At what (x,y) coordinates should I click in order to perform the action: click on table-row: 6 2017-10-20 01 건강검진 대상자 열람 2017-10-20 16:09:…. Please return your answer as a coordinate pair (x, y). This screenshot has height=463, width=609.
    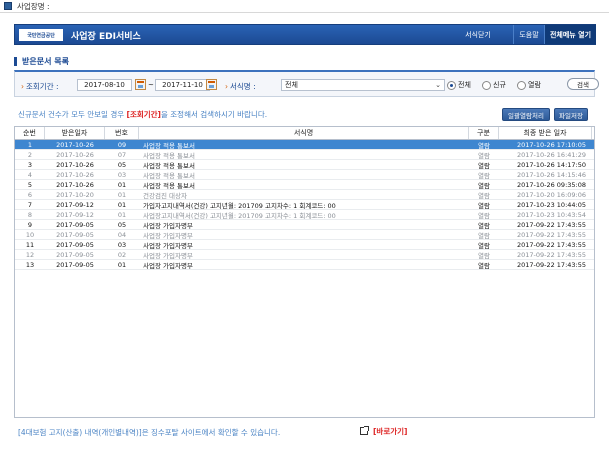
    Looking at the image, I should click on (304, 195).